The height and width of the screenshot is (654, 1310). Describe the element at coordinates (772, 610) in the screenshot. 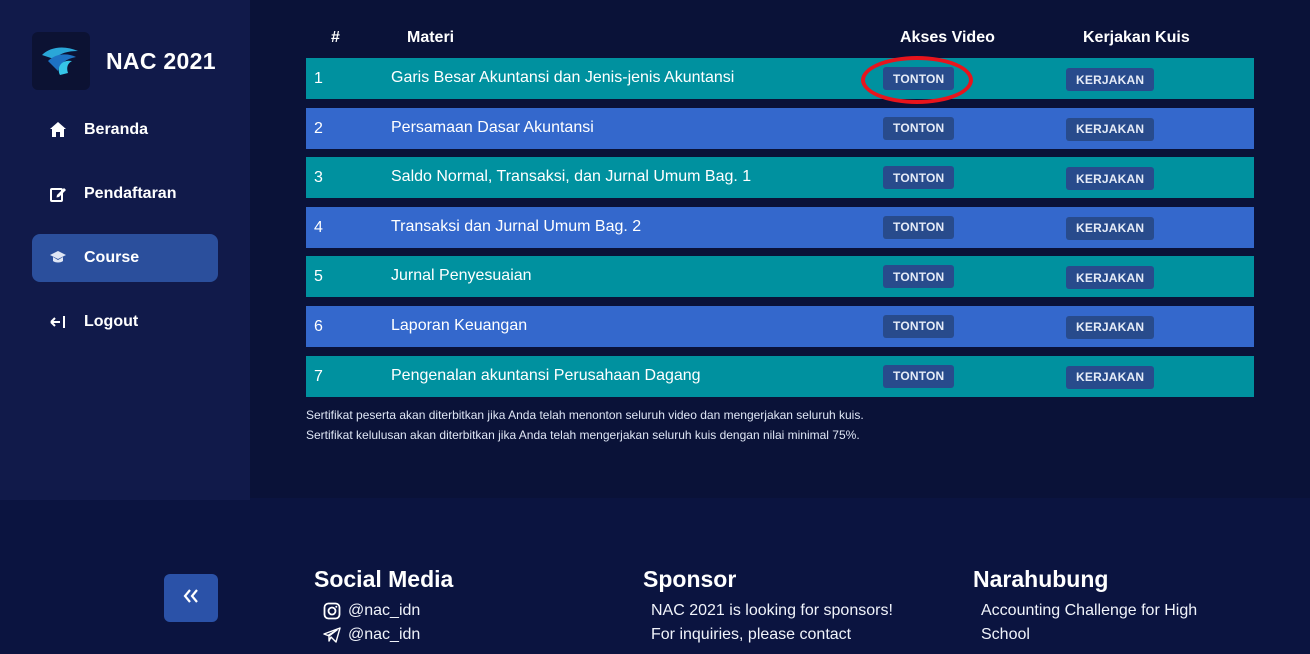

I see `sponsor-text: NAC 2021 is looking for sponsors!` at that location.